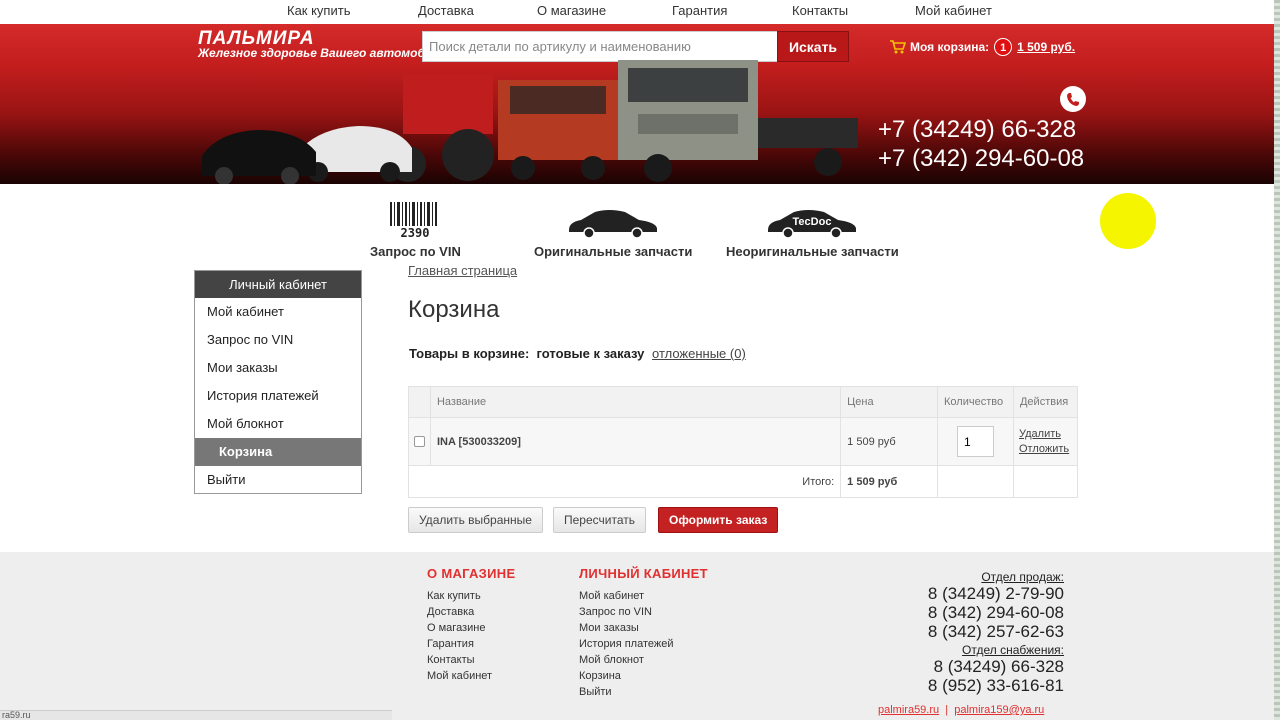 This screenshot has width=1280, height=720. I want to click on sidebar-item-payment-history: История платежей, so click(278, 396).